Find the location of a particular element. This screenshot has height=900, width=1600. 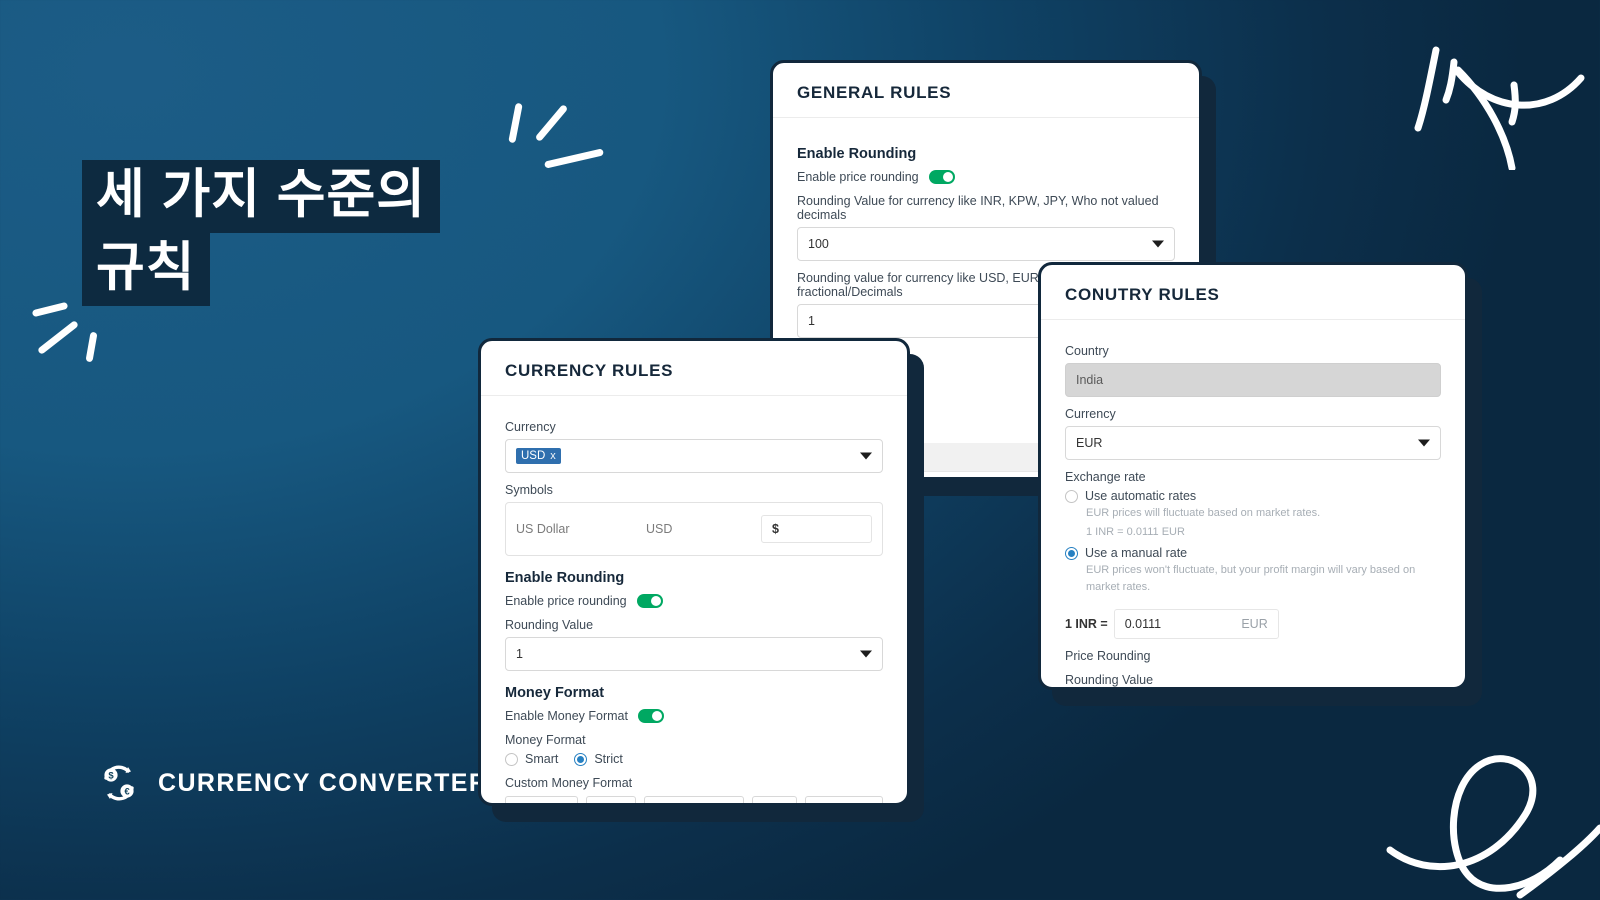

symbols-label: Symbols is located at coordinates (529, 490).